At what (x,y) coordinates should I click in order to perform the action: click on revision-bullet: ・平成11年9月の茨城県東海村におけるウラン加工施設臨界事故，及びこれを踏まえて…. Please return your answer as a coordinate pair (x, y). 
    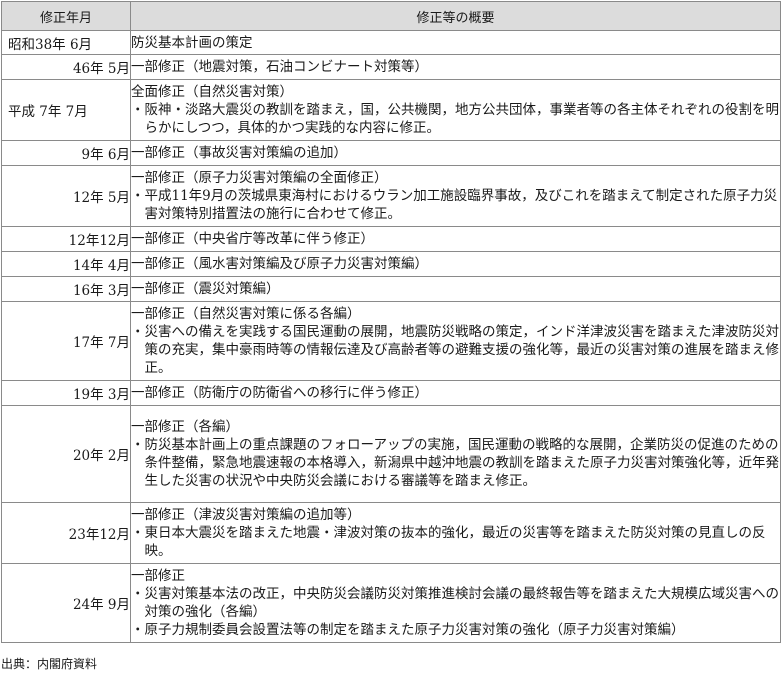
    Looking at the image, I should click on (454, 205).